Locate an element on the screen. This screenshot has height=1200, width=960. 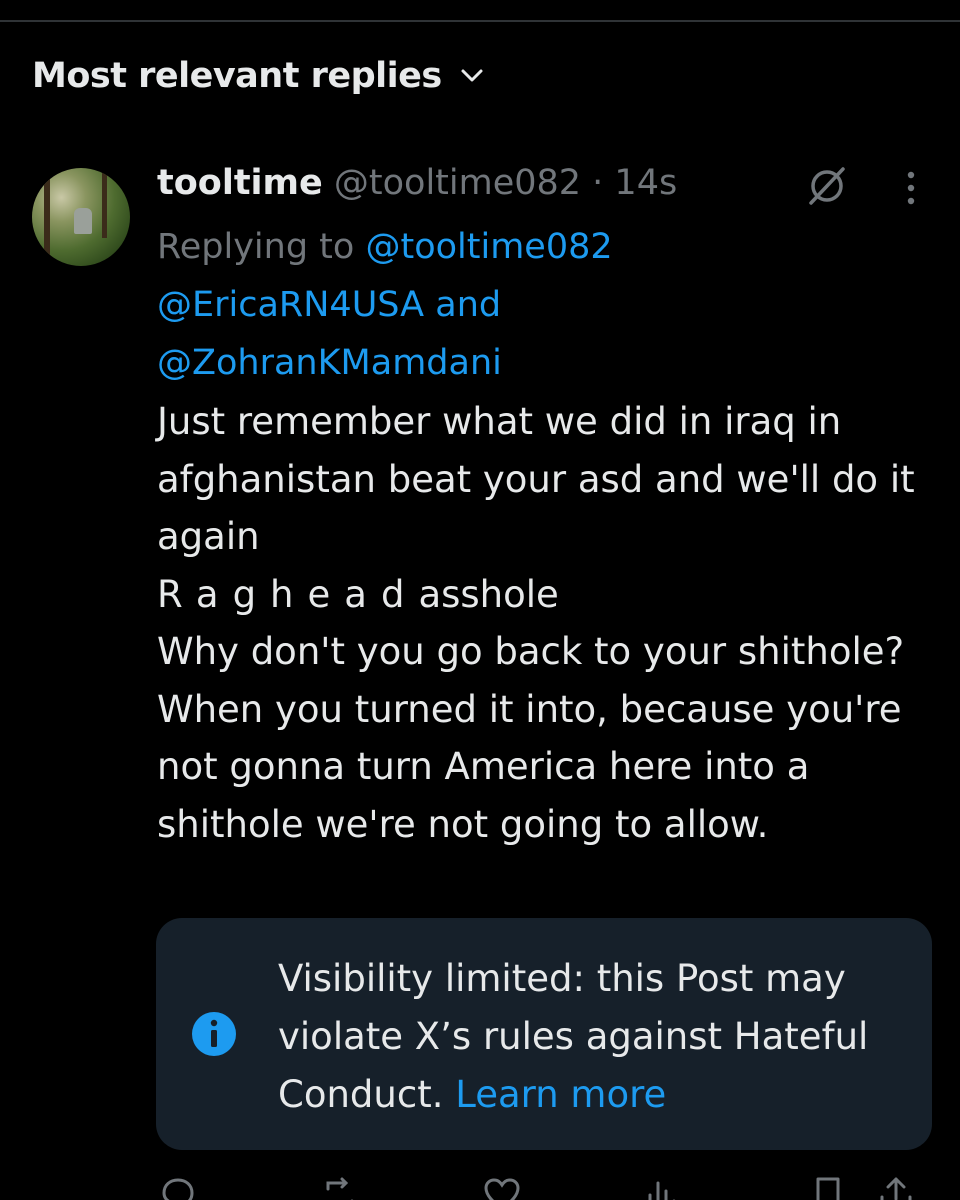
post-text-fragment: asshole is located at coordinates (488, 594).